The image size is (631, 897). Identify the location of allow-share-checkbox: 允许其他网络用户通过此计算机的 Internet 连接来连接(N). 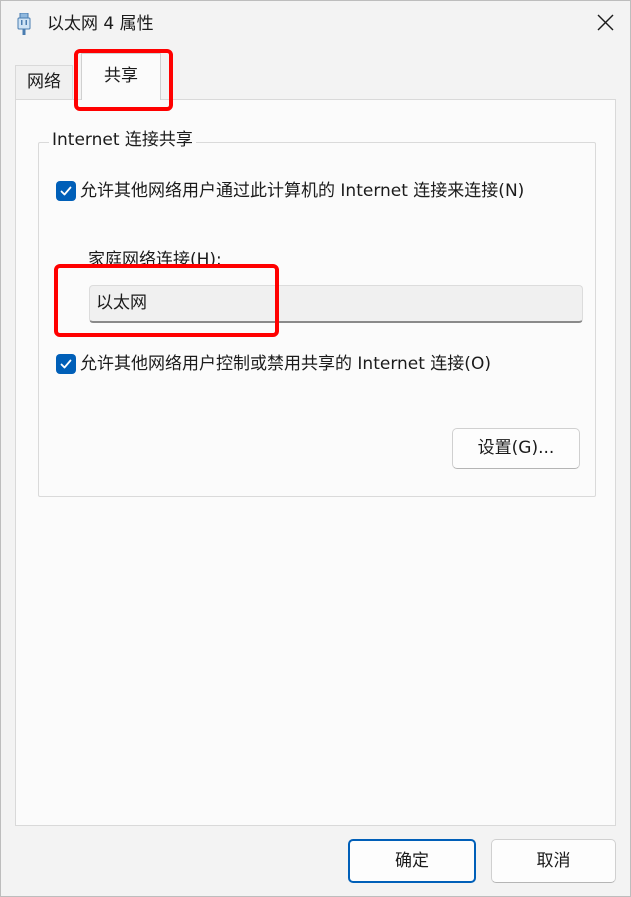
(290, 191).